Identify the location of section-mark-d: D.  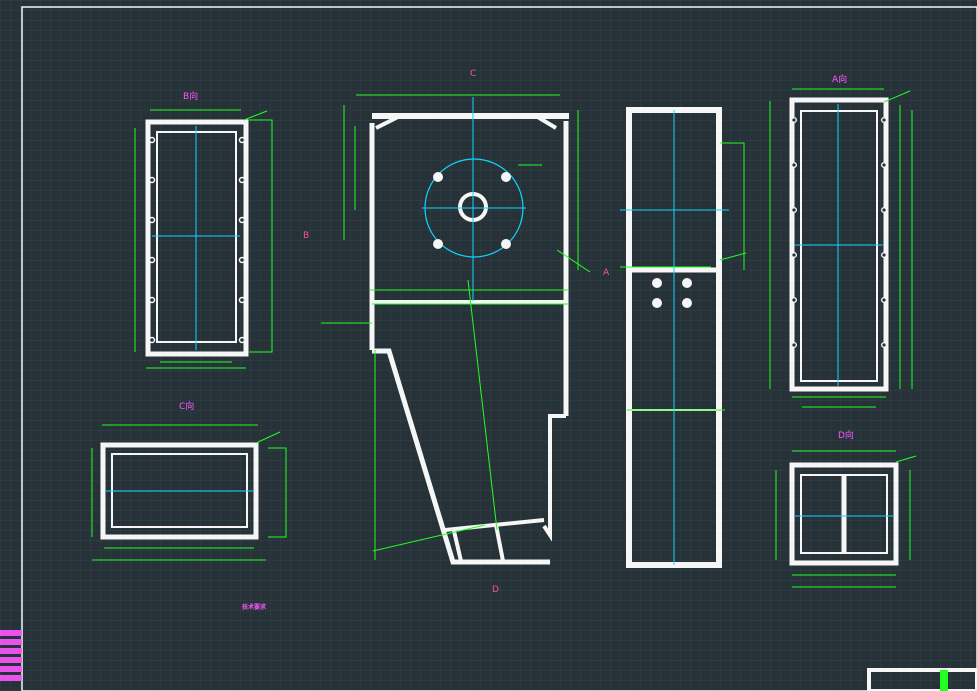
(495, 590).